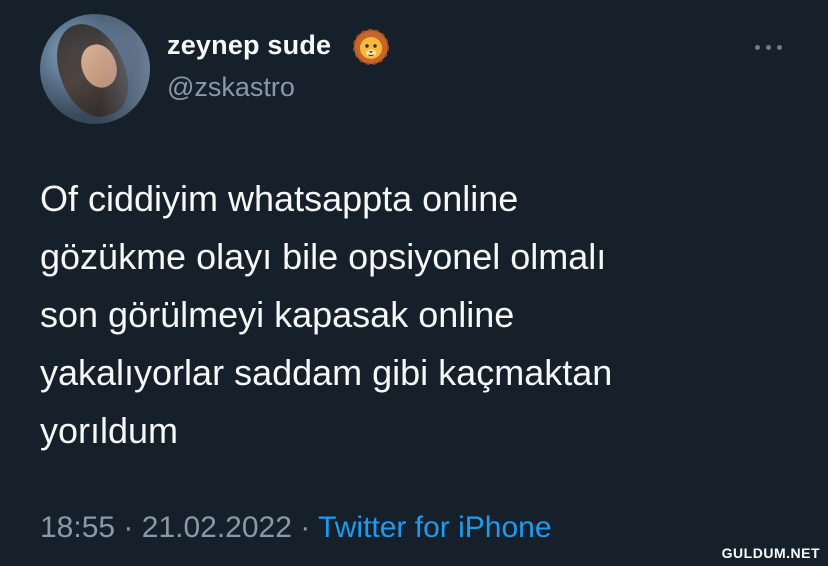 The height and width of the screenshot is (566, 828). Describe the element at coordinates (296, 528) in the screenshot. I see `tweet-meta: 18:55 · 21.02.2022 · Twitter for iPhone` at that location.